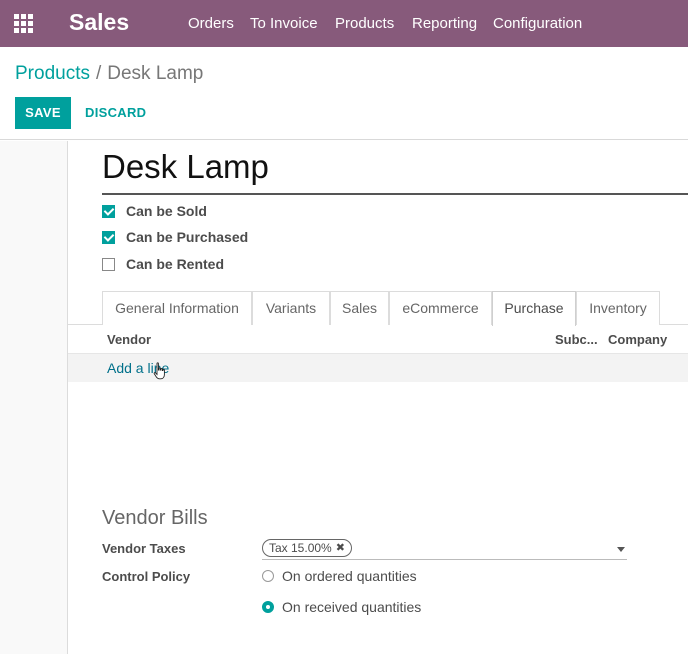  What do you see at coordinates (155, 518) in the screenshot?
I see `vendor-bills-title: Vendor Bills` at bounding box center [155, 518].